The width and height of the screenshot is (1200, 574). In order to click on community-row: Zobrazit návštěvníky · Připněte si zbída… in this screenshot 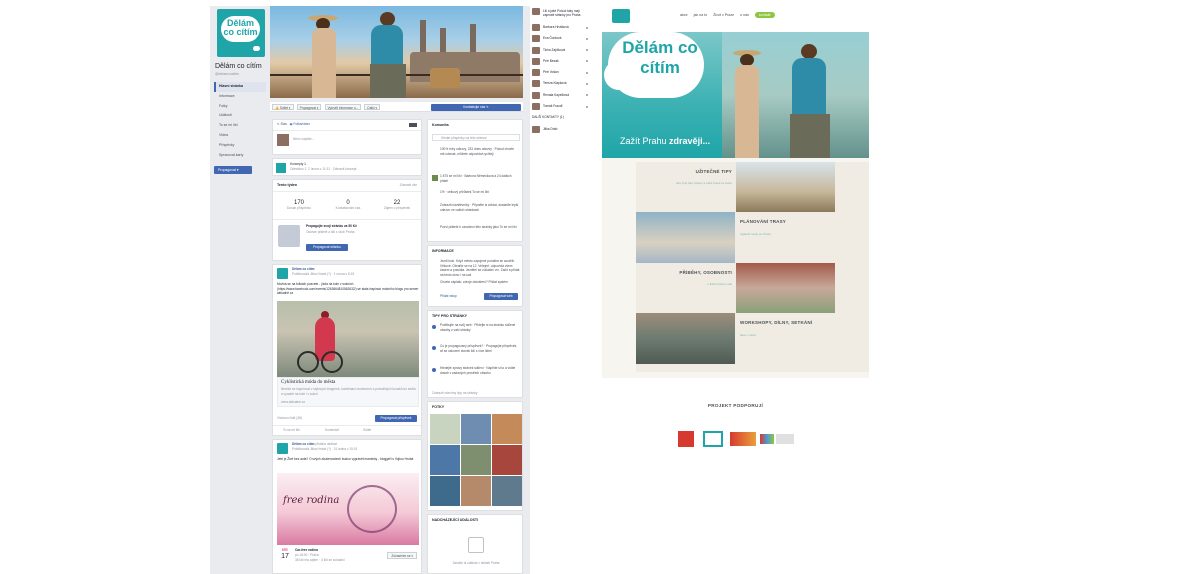, I will do `click(480, 207)`.